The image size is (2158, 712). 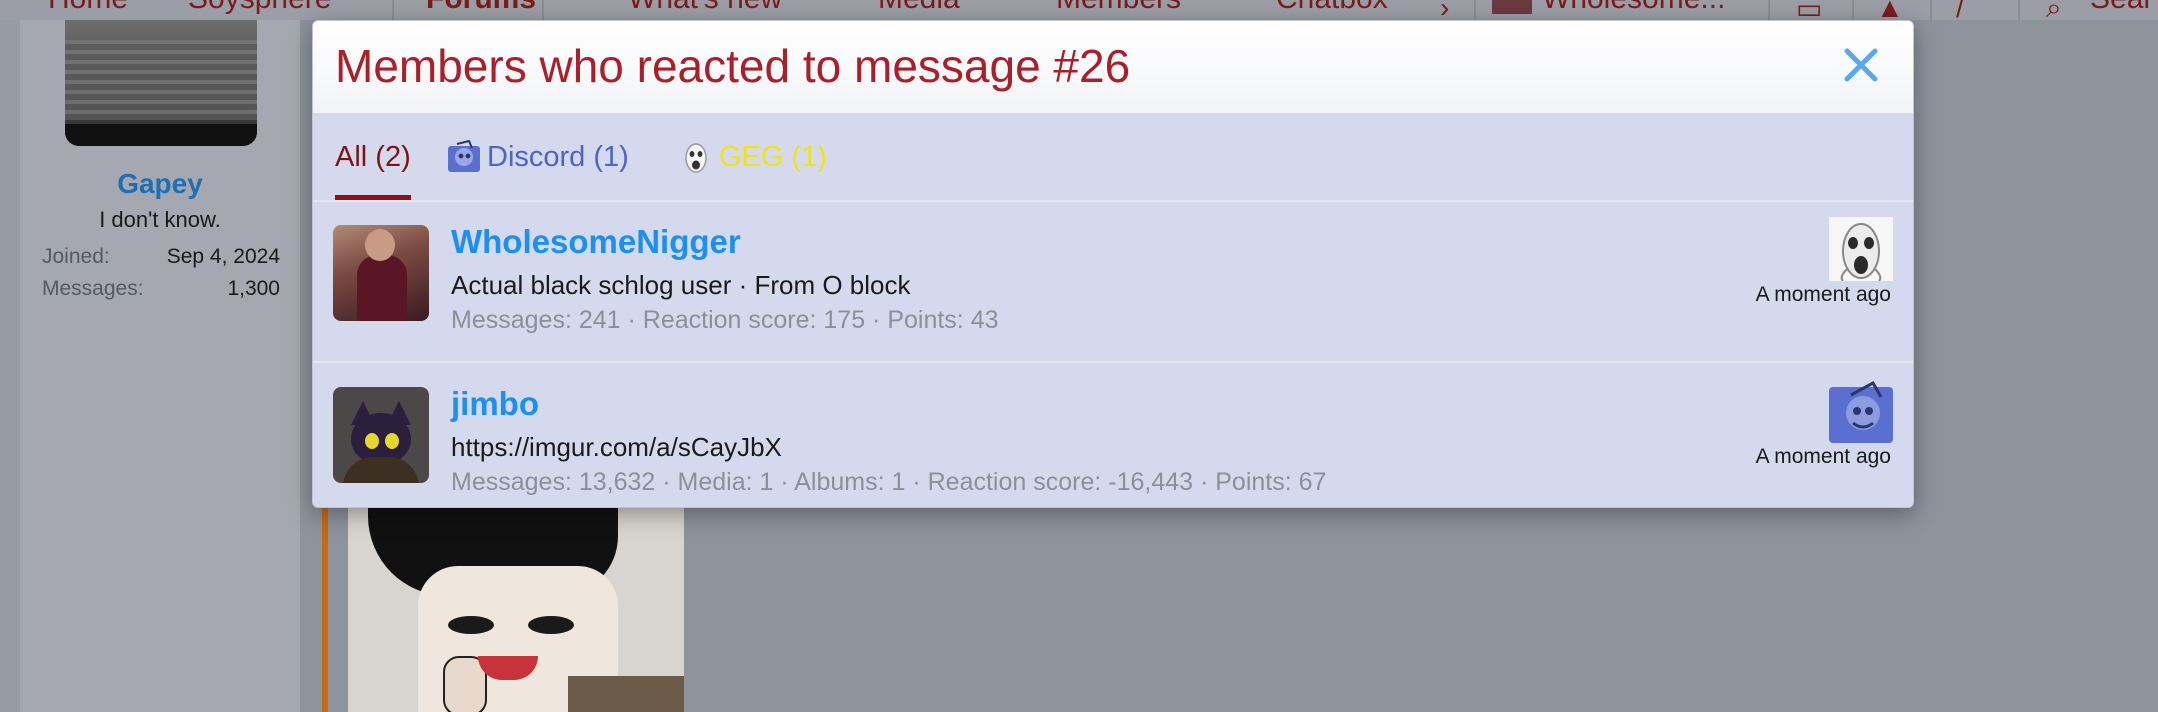 I want to click on tab-label: Discord (1), so click(x=558, y=156).